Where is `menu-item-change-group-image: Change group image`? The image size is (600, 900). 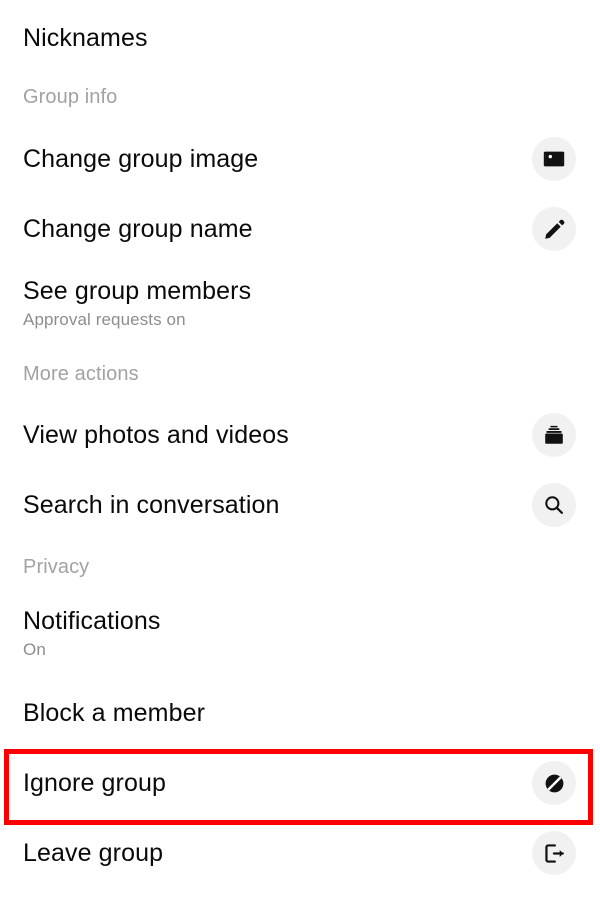 menu-item-change-group-image: Change group image is located at coordinates (300, 159).